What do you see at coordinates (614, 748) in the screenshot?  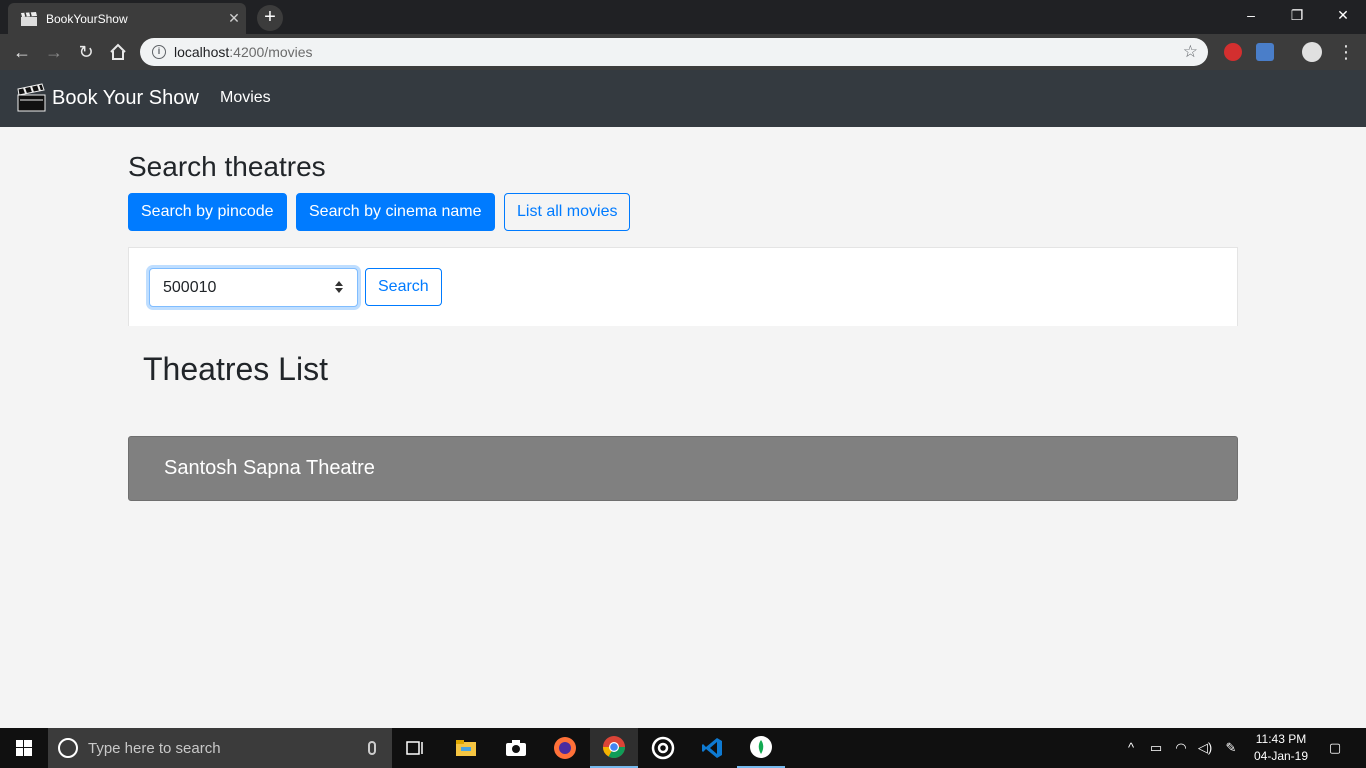 I see `chrome-icon` at bounding box center [614, 748].